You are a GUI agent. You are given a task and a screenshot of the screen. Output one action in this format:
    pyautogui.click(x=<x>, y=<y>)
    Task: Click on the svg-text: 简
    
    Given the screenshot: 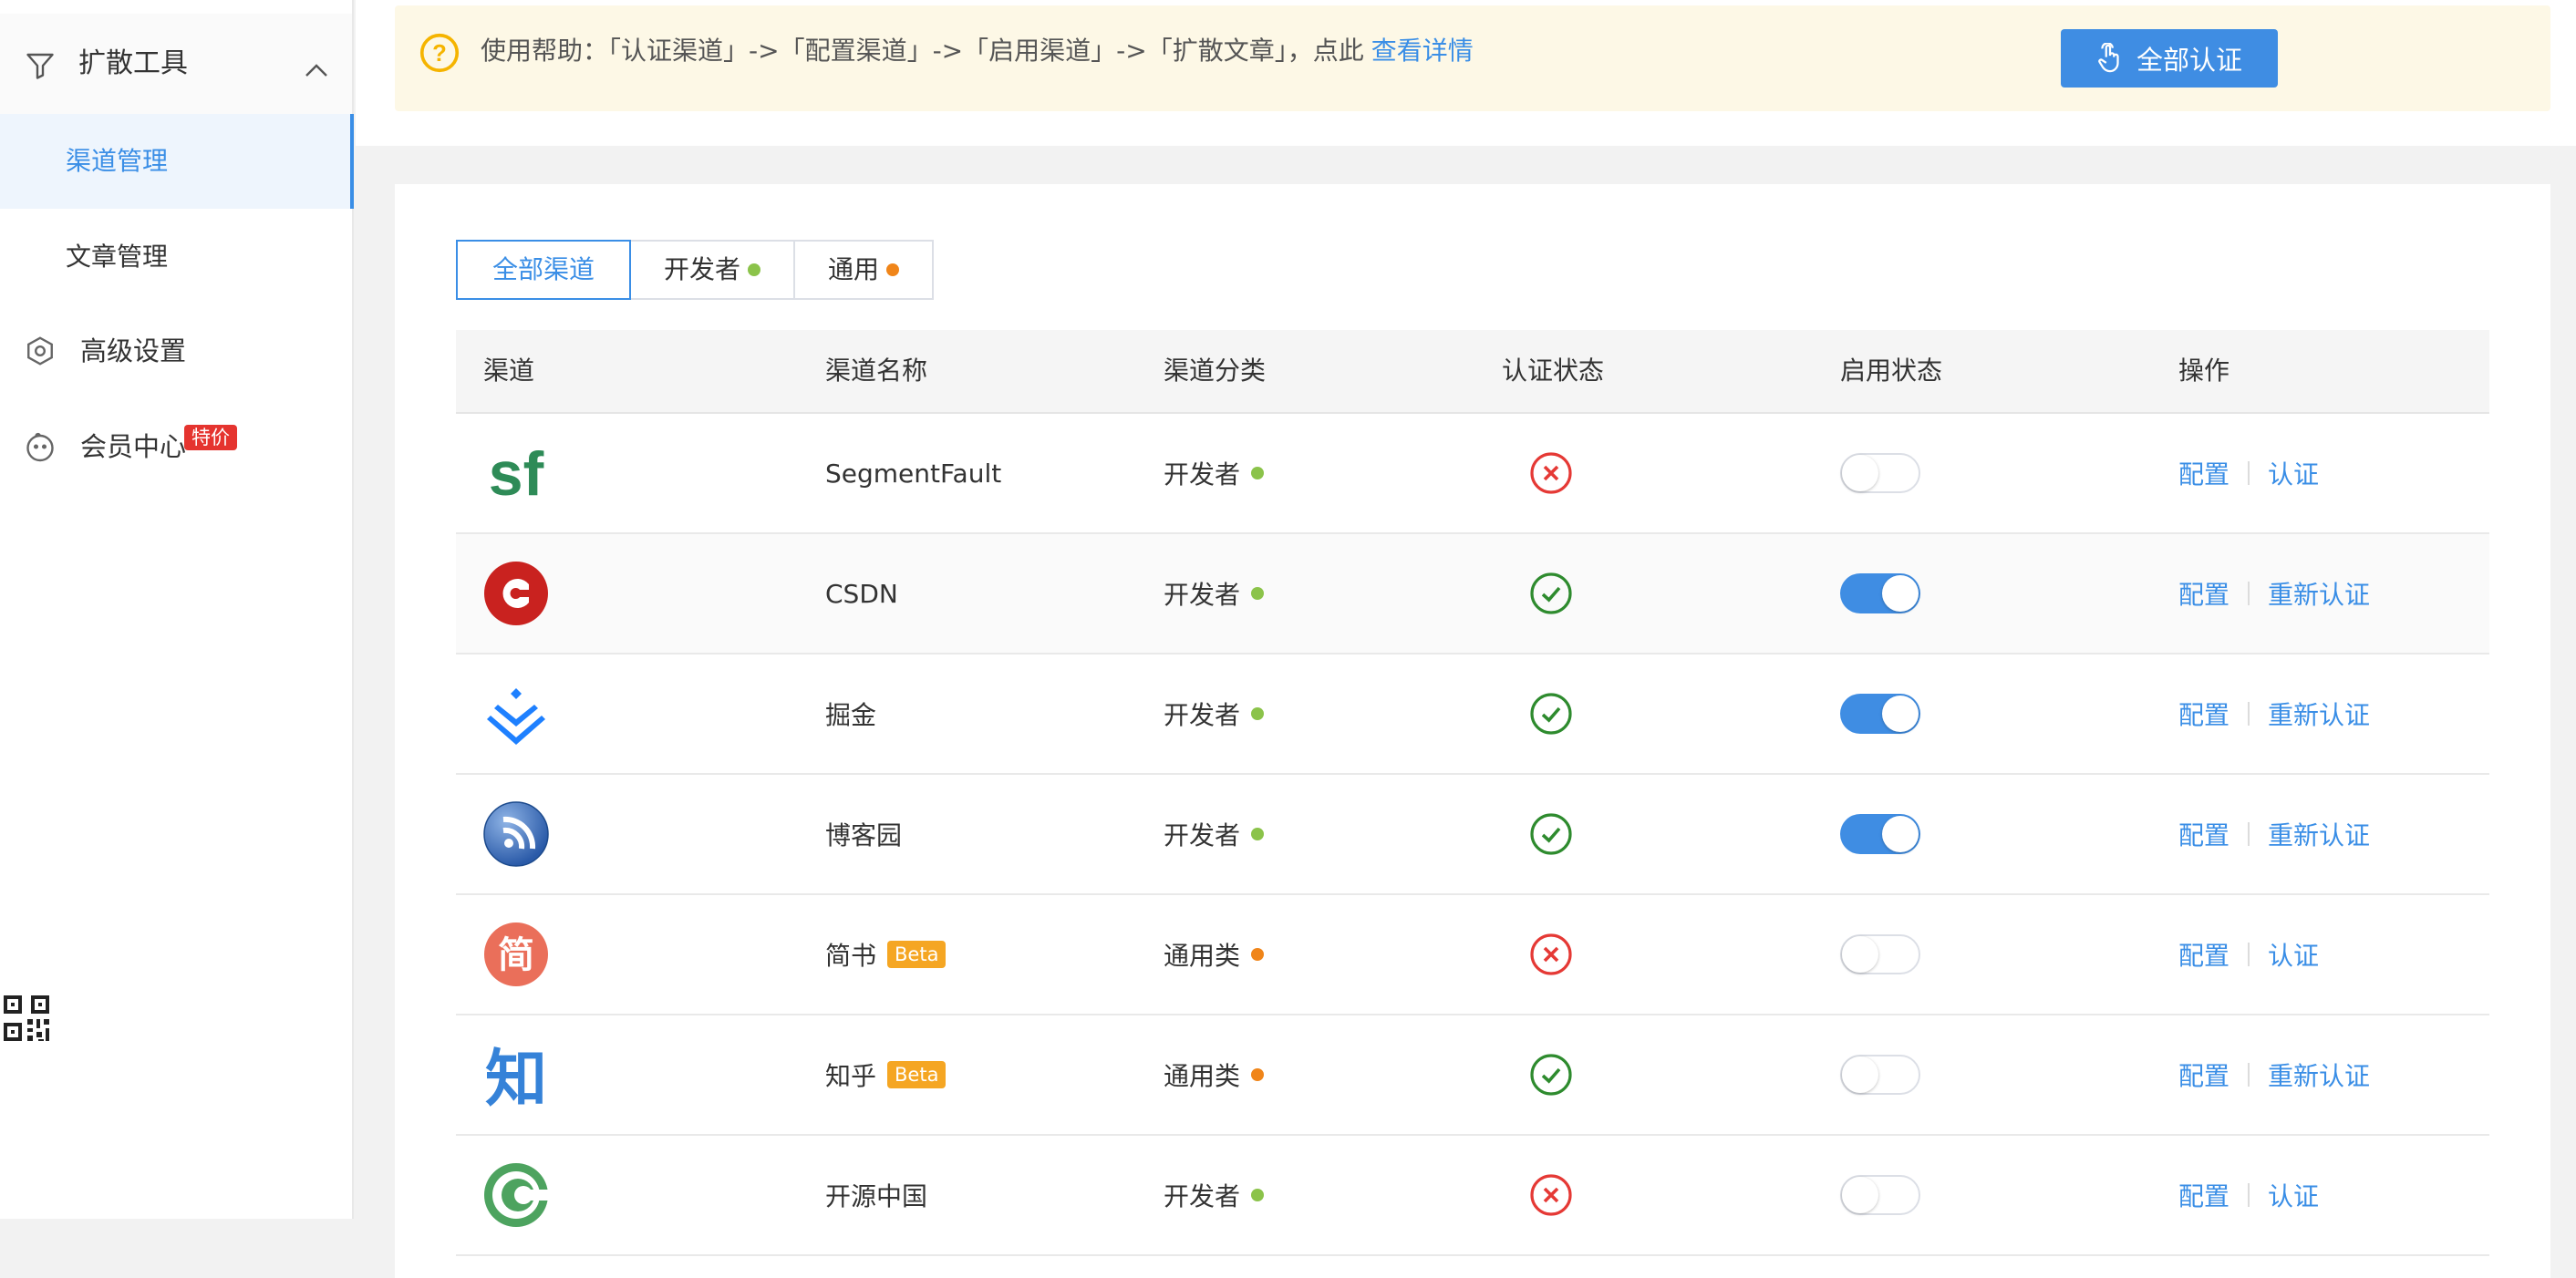 What is the action you would take?
    pyautogui.click(x=516, y=955)
    